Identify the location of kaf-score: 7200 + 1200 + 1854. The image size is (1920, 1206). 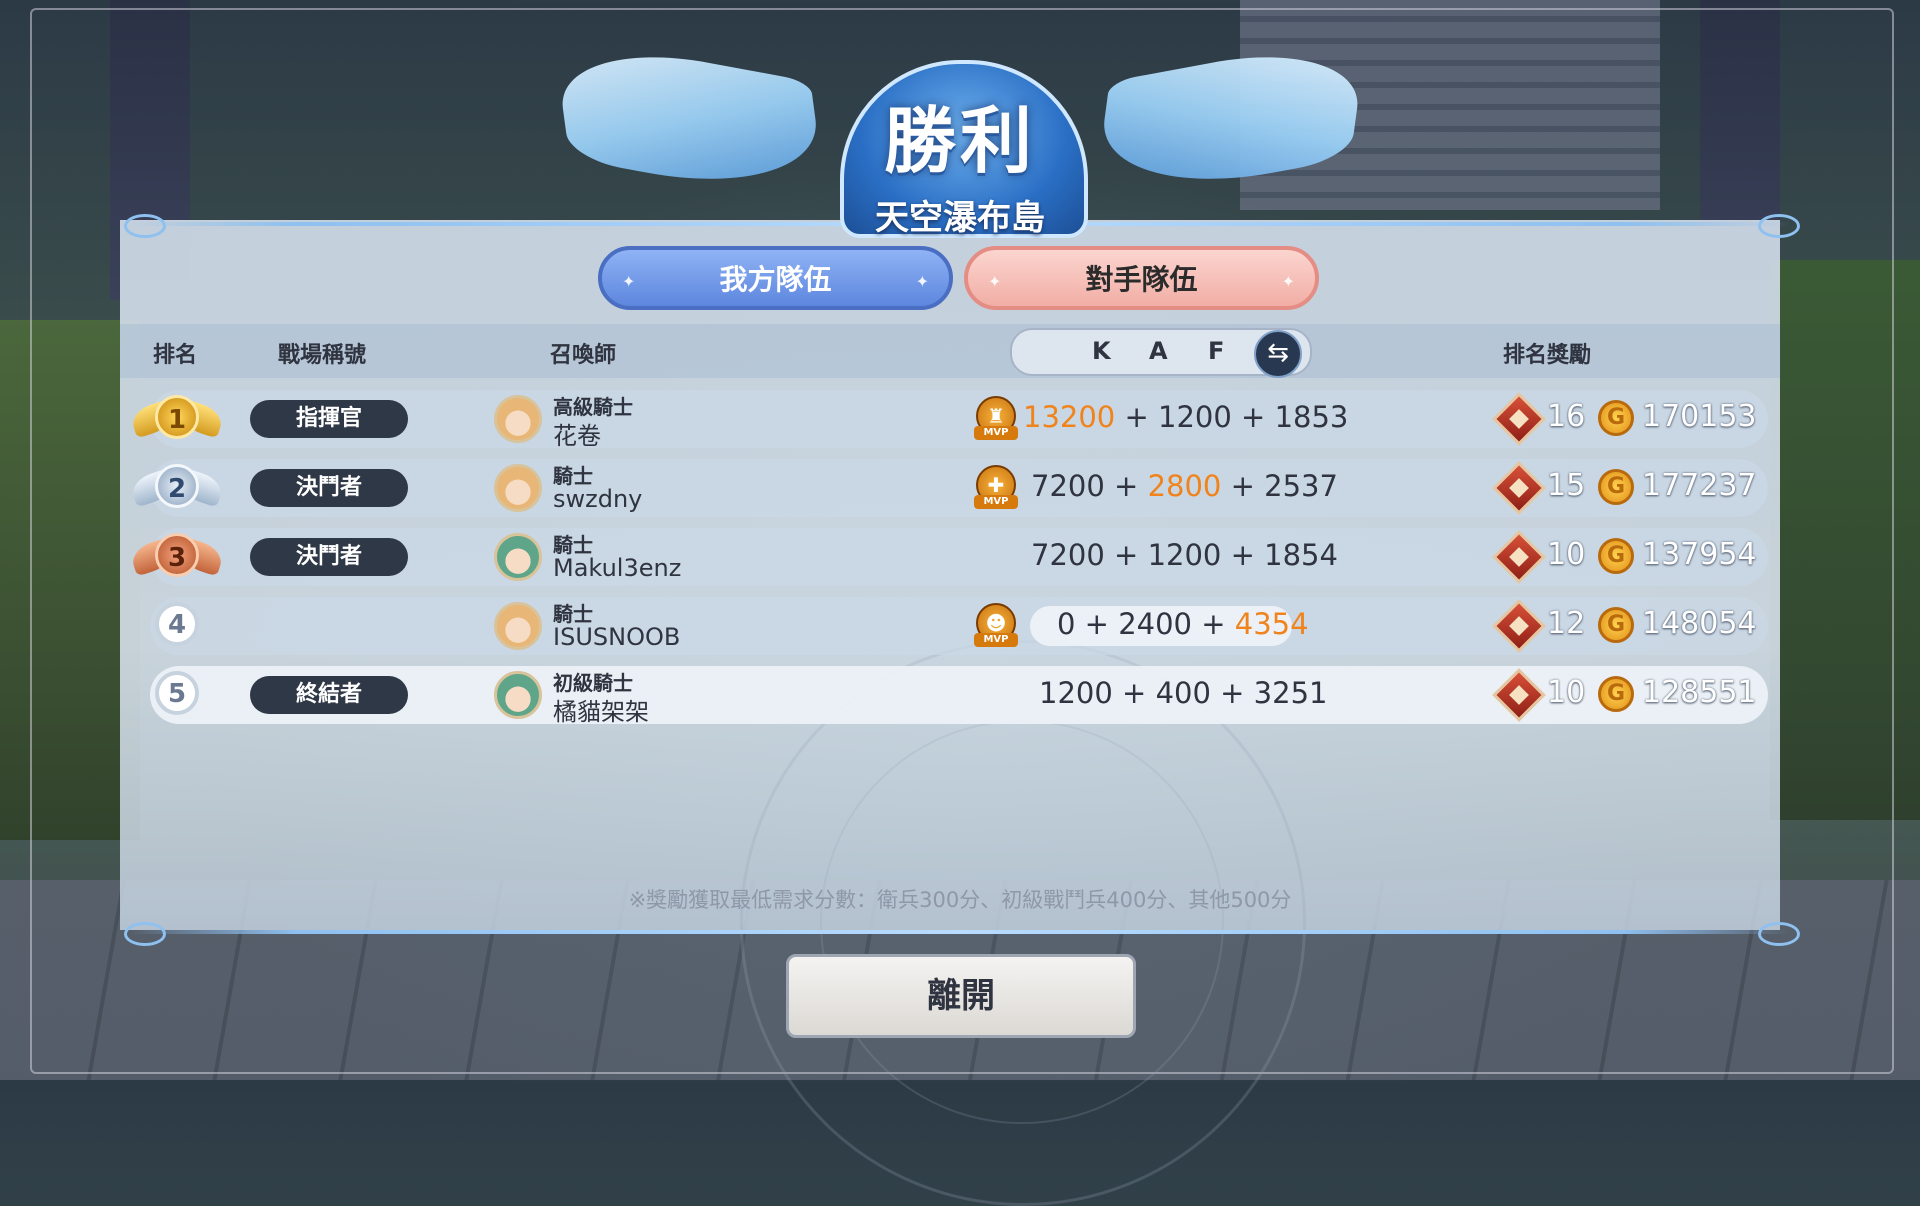
(1184, 555).